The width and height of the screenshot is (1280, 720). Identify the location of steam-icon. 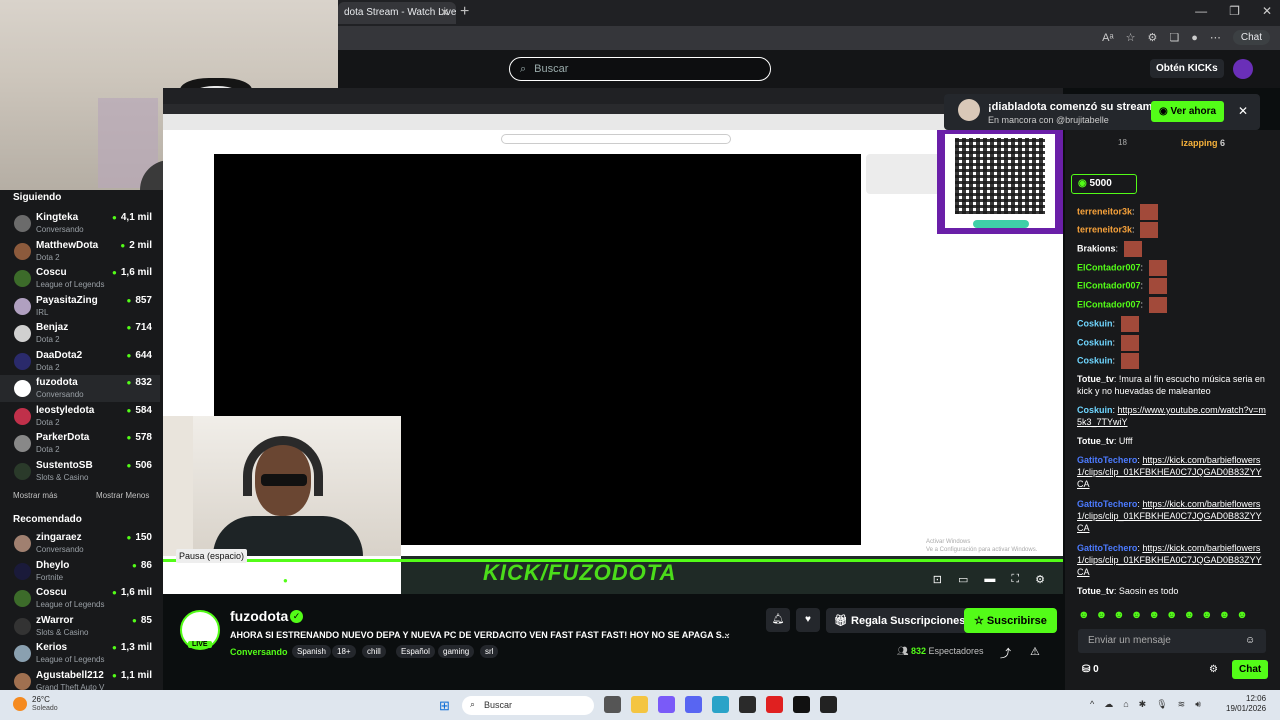
(801, 704).